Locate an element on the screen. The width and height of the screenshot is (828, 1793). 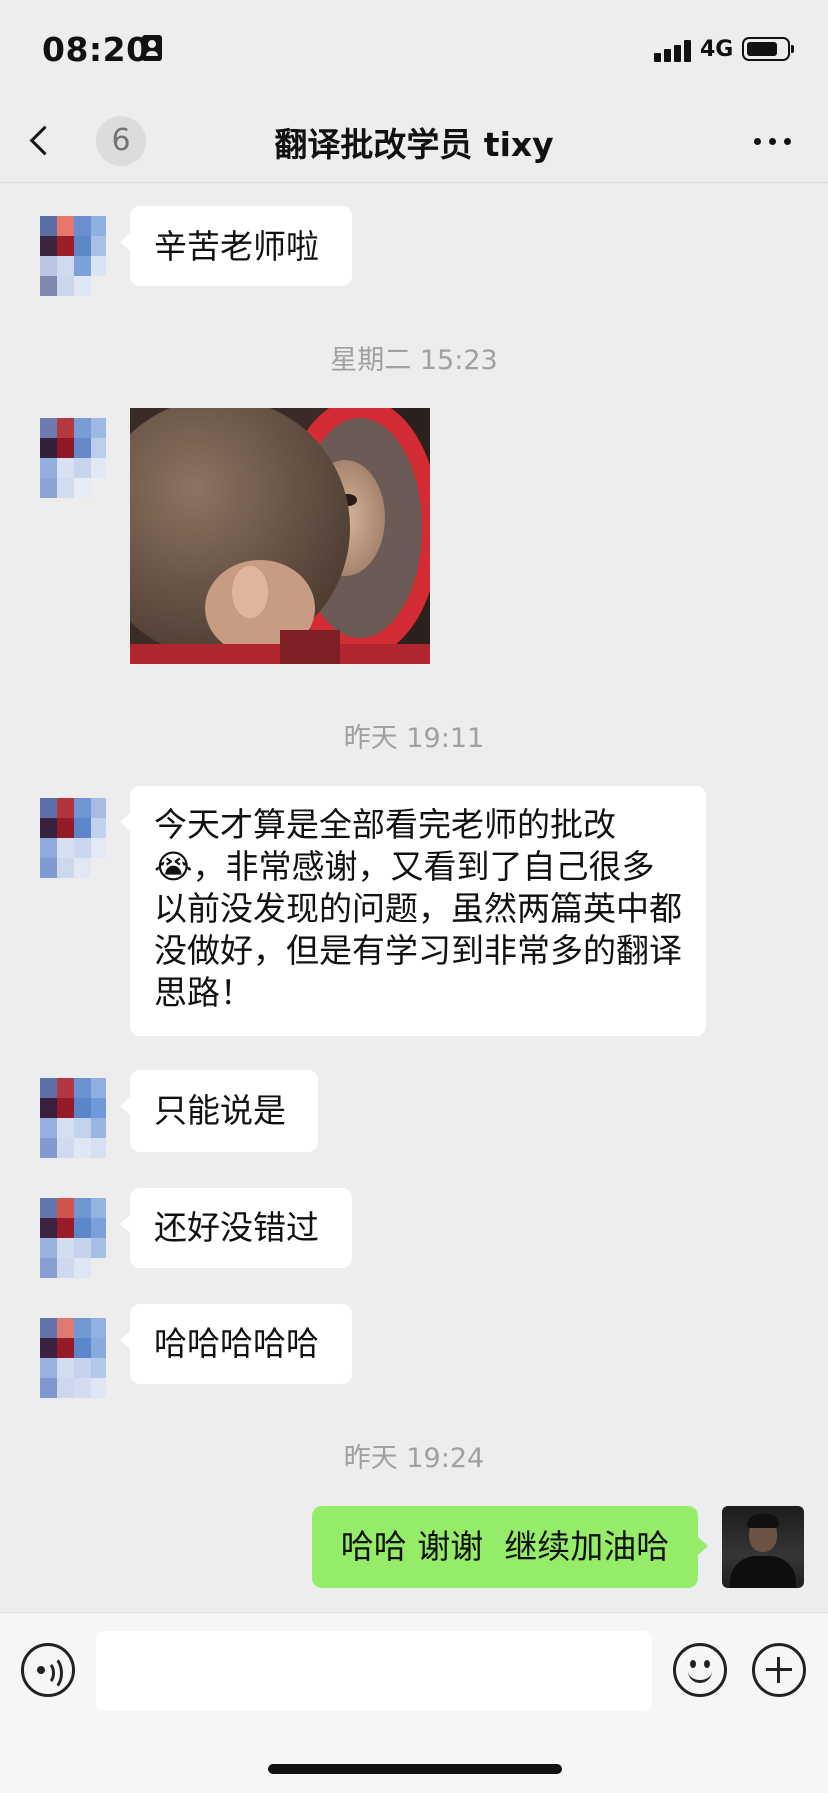
emoji-icon is located at coordinates (693, 1664).